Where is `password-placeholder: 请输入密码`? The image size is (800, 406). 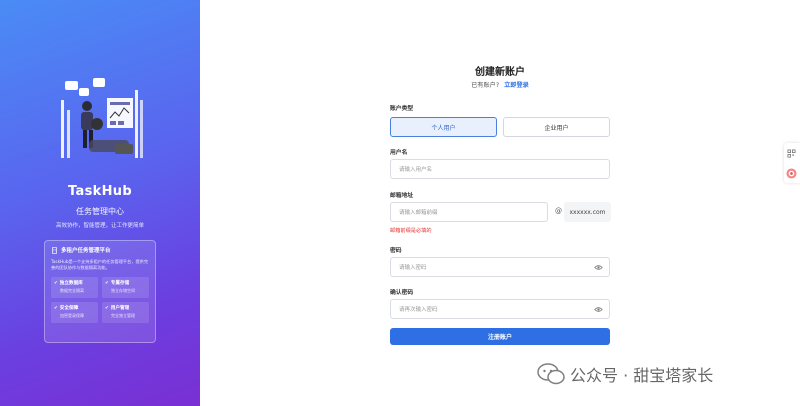 password-placeholder: 请输入密码 is located at coordinates (413, 268).